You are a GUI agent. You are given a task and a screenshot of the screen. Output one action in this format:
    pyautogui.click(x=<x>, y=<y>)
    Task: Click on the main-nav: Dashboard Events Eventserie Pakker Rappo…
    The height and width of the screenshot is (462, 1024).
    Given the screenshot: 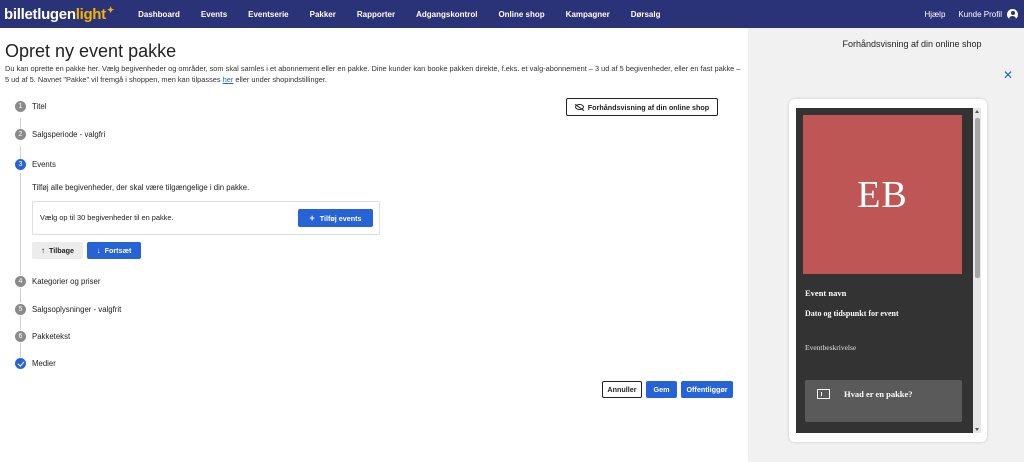 What is the action you would take?
    pyautogui.click(x=399, y=14)
    